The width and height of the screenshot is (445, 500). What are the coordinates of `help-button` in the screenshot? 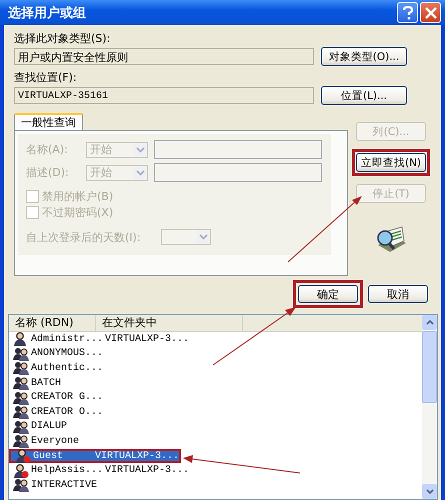 It's located at (407, 12).